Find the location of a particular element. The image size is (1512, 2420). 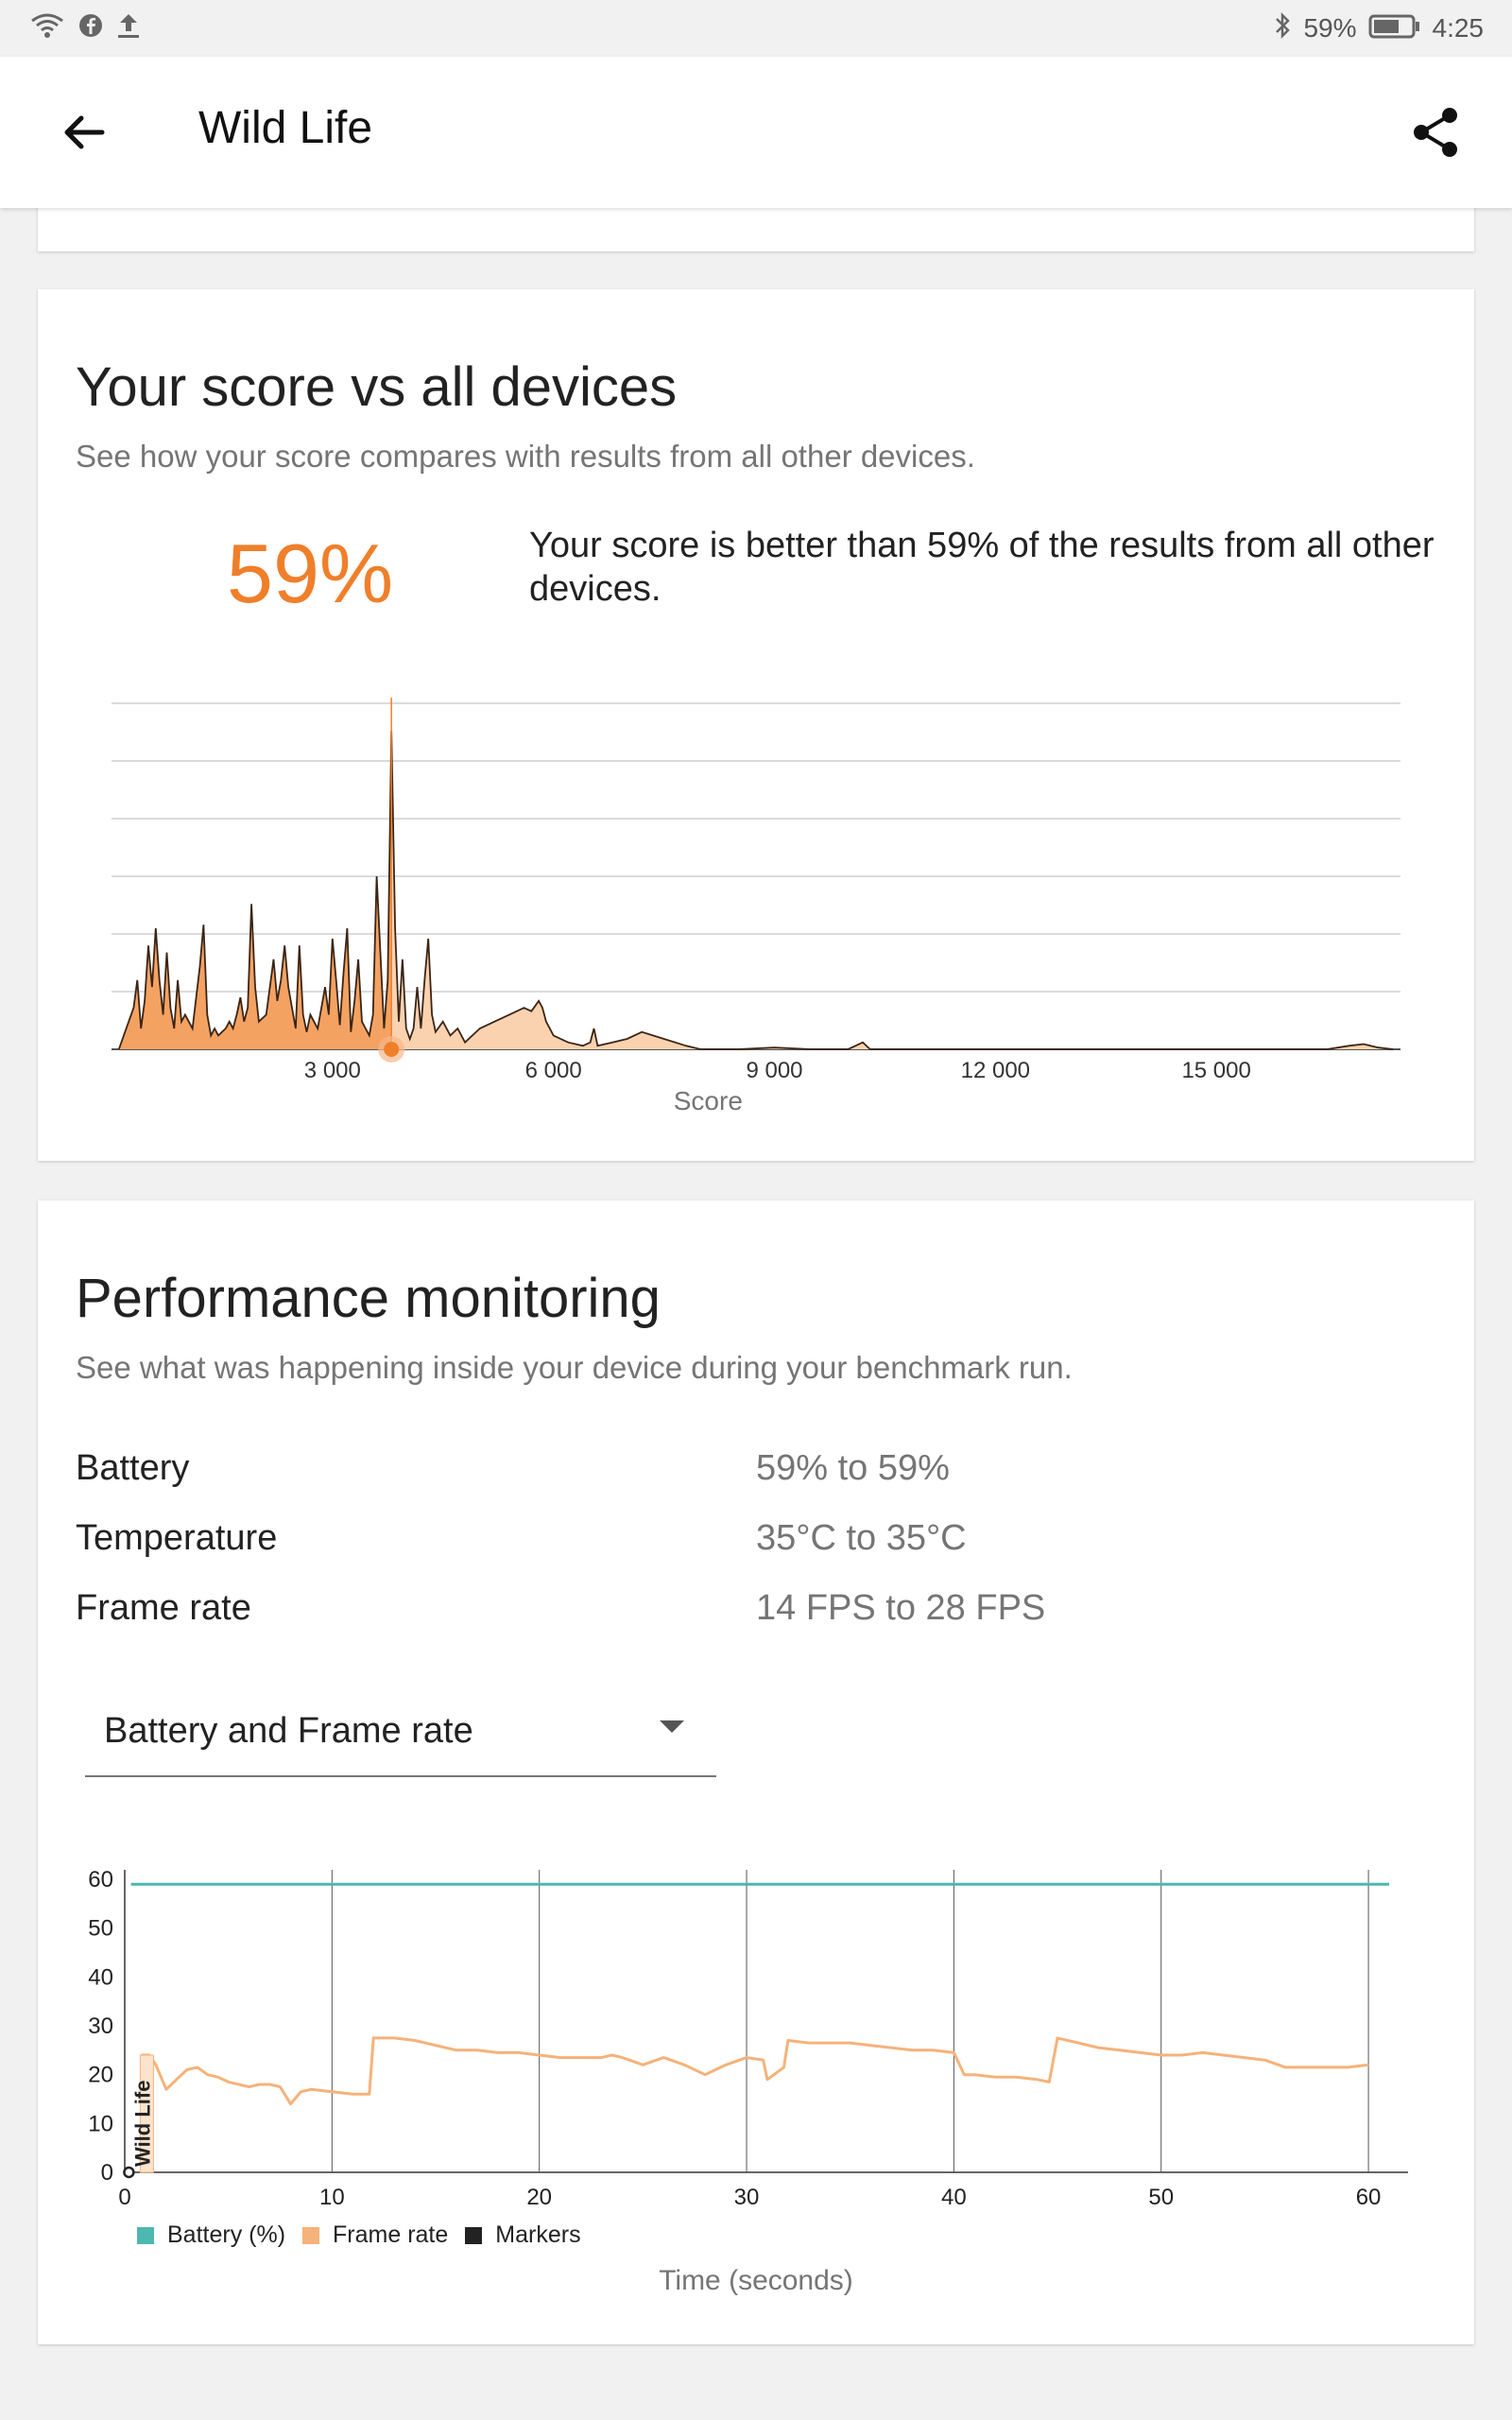

legend-item-markers: Markers is located at coordinates (523, 2235).